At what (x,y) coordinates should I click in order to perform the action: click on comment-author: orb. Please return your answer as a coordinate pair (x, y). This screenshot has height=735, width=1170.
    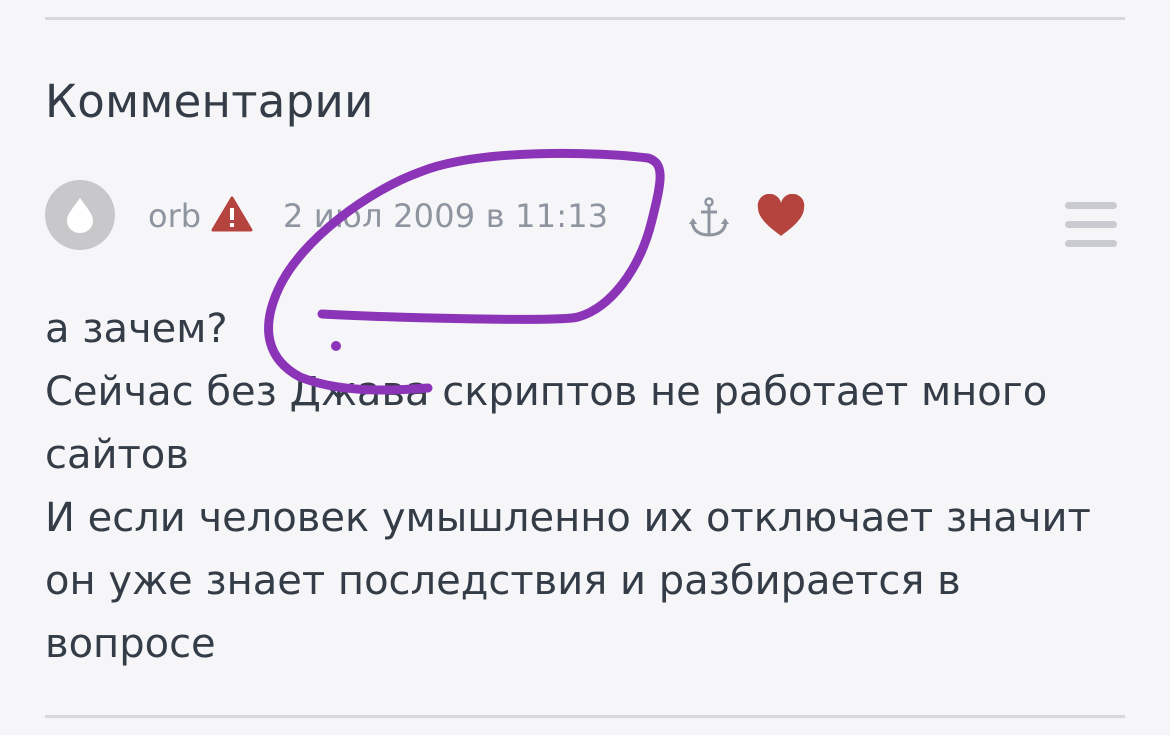
    Looking at the image, I should click on (174, 216).